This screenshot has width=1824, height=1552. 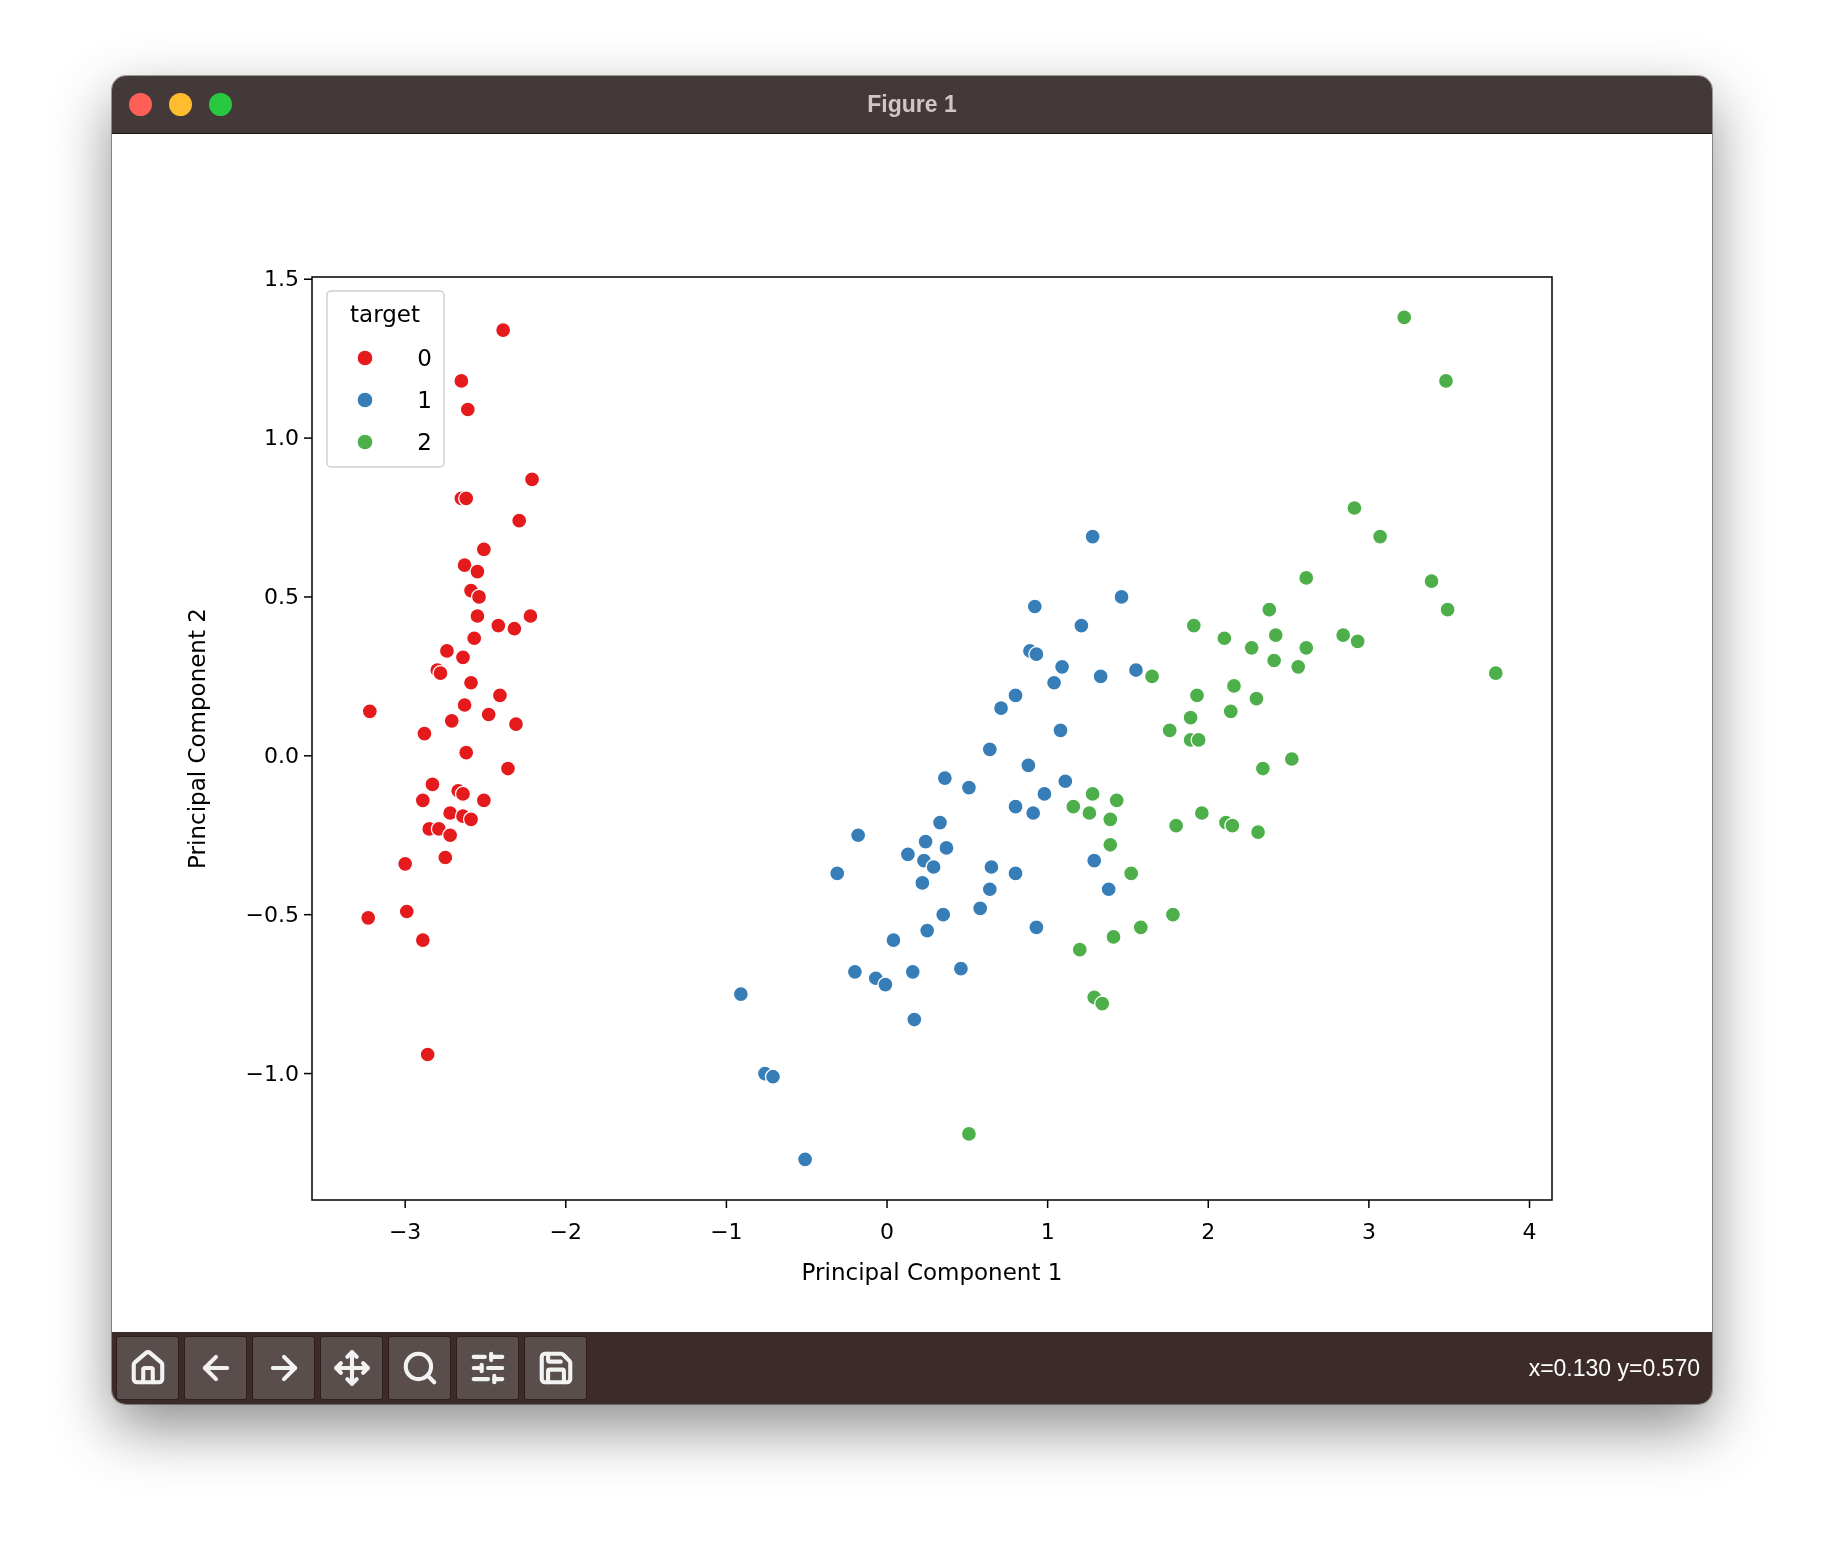 What do you see at coordinates (1047, 1231) in the screenshot?
I see `tick-label: 1` at bounding box center [1047, 1231].